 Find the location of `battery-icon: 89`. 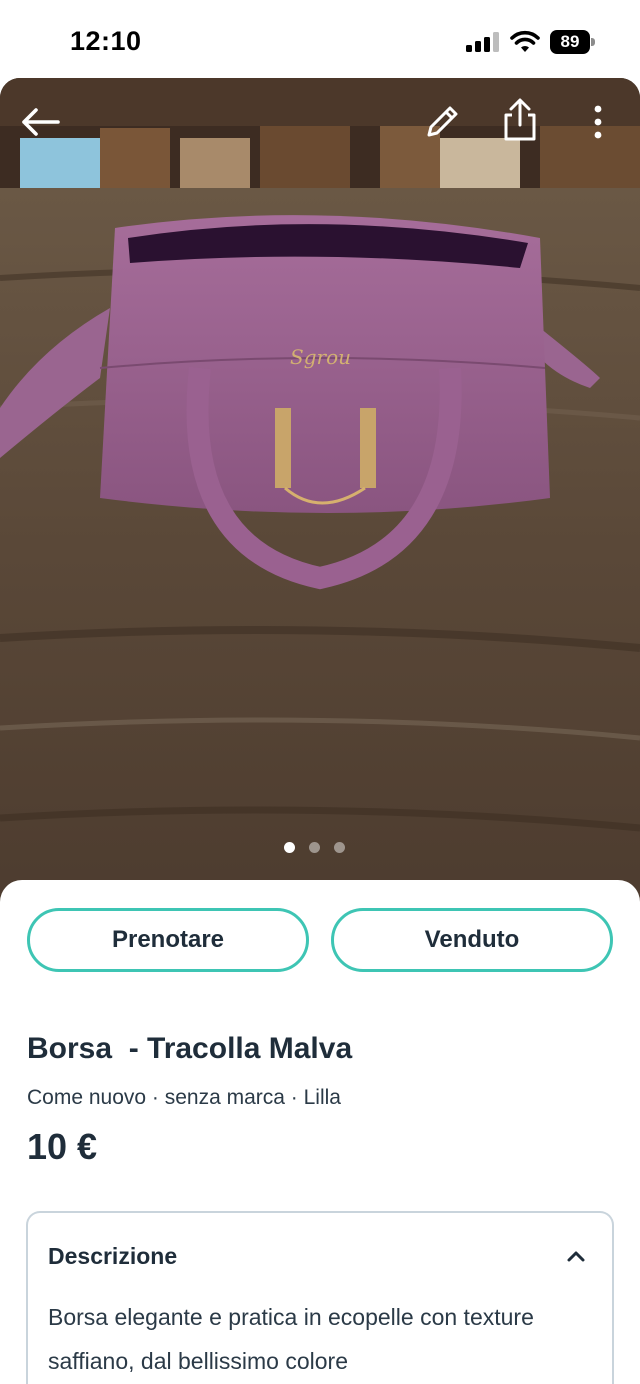

battery-icon: 89 is located at coordinates (573, 42).